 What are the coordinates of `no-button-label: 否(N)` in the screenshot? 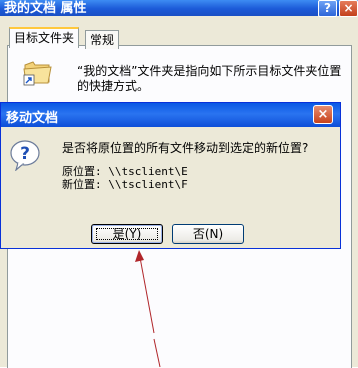 It's located at (208, 234).